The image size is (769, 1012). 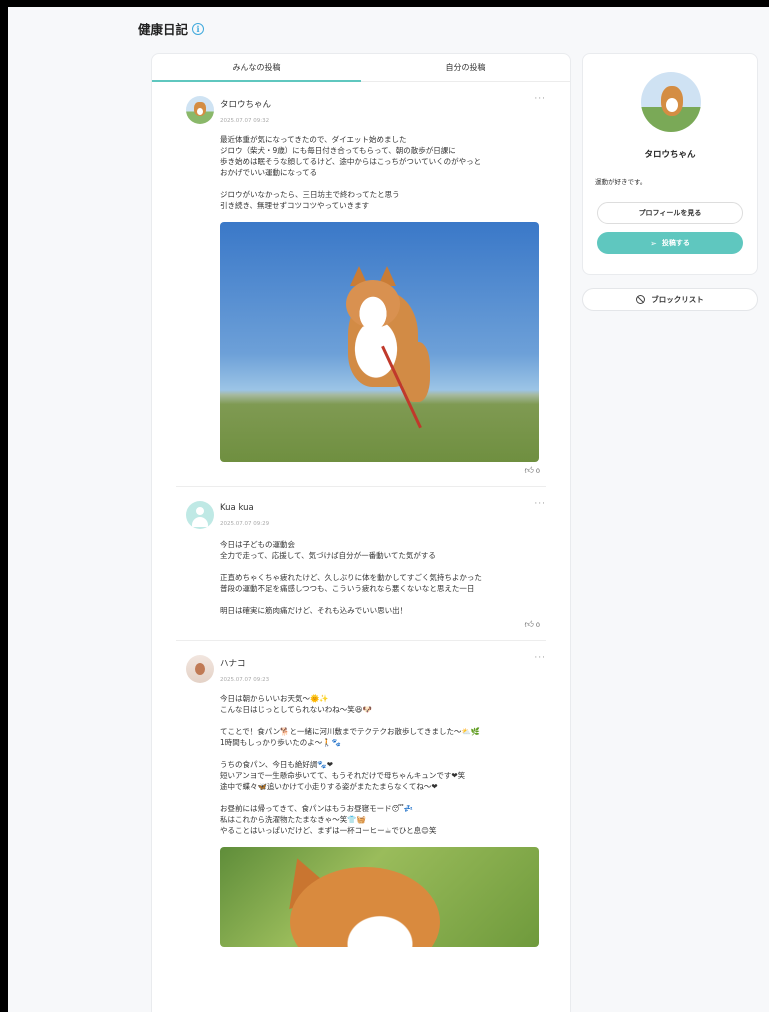 What do you see at coordinates (675, 243) in the screenshot?
I see `create-post-label: 投稿する` at bounding box center [675, 243].